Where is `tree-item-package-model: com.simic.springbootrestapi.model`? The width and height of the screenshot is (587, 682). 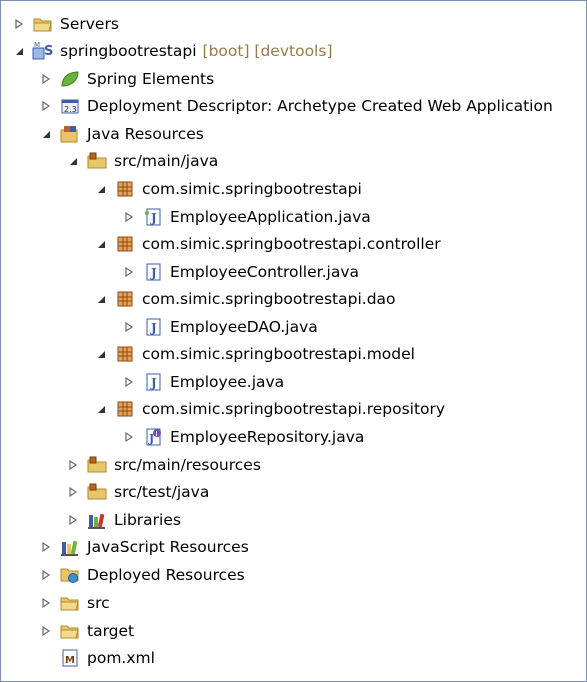
tree-item-package-model: com.simic.springbootrestapi.model is located at coordinates (254, 354).